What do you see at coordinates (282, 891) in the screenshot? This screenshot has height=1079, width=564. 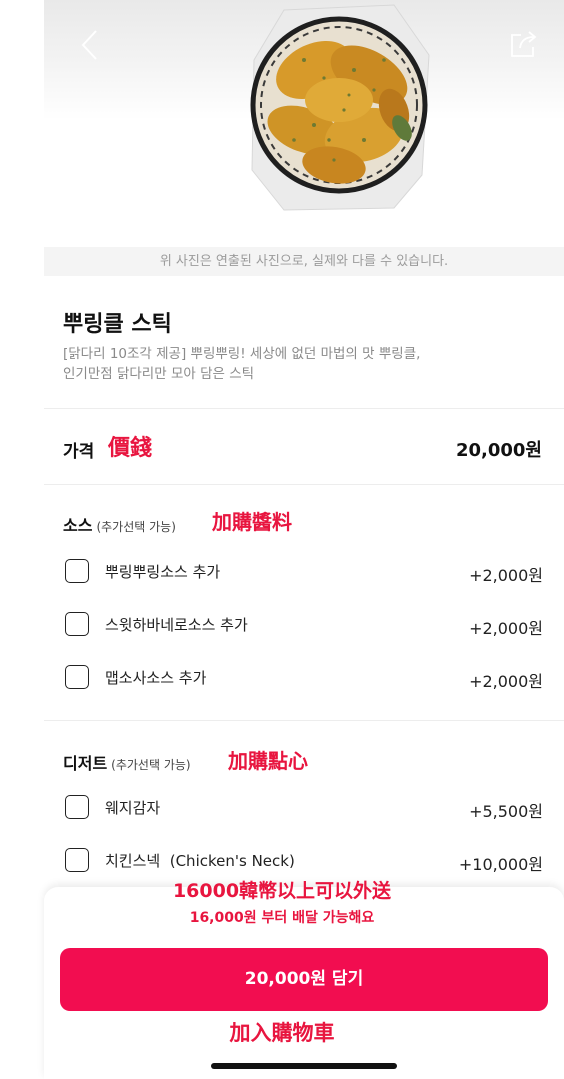 I see `annotation-min-order: 16000韓幣以上可以外送` at bounding box center [282, 891].